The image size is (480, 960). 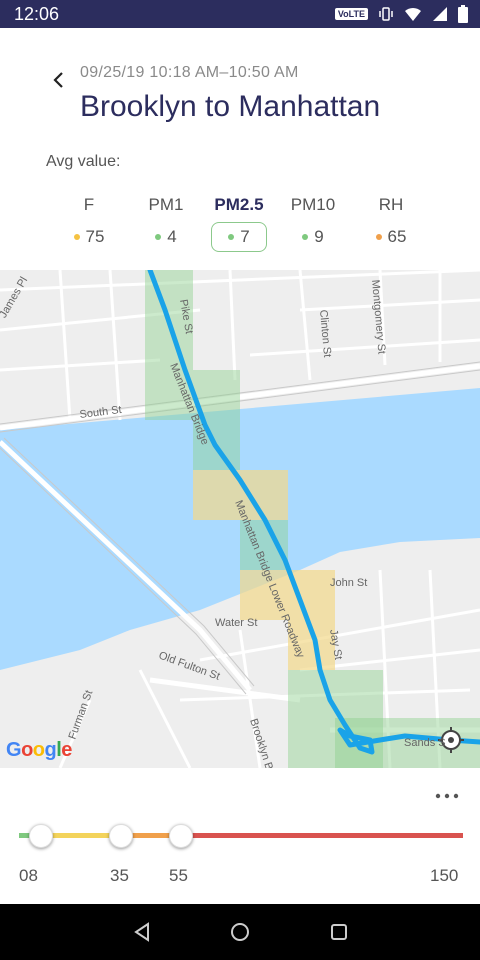 What do you see at coordinates (319, 236) in the screenshot?
I see `metric-value: 9` at bounding box center [319, 236].